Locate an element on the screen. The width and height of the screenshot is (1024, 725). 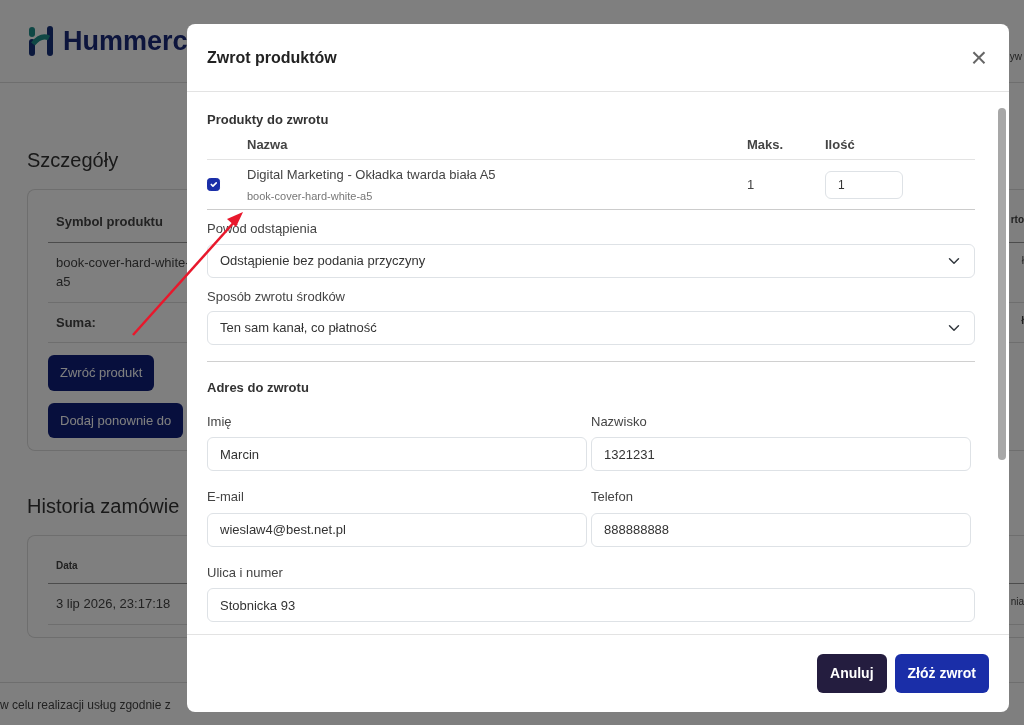
section-heading: Produkty do zwrotu is located at coordinates (268, 120).